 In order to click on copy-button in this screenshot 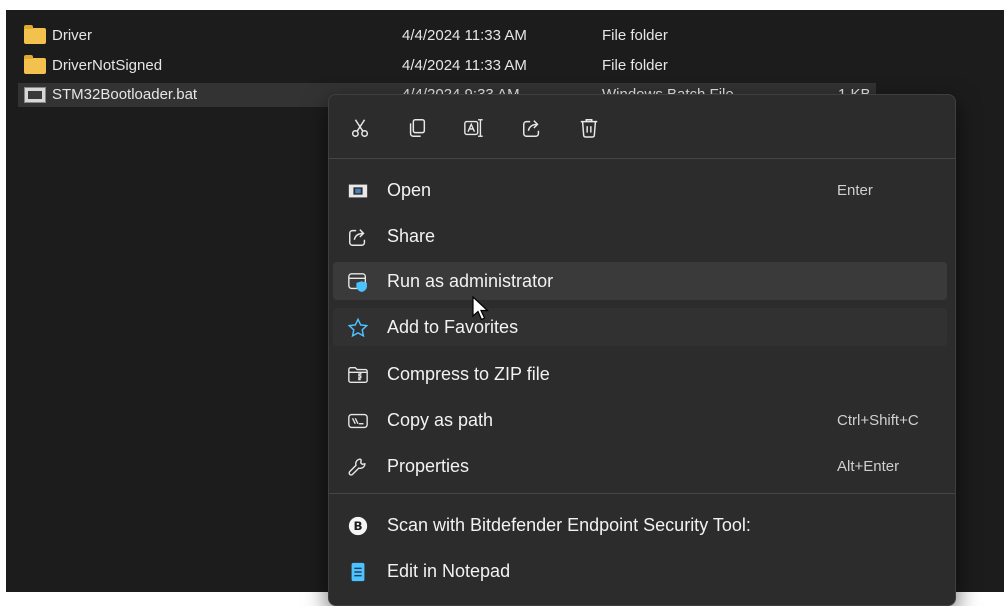, I will do `click(417, 128)`.